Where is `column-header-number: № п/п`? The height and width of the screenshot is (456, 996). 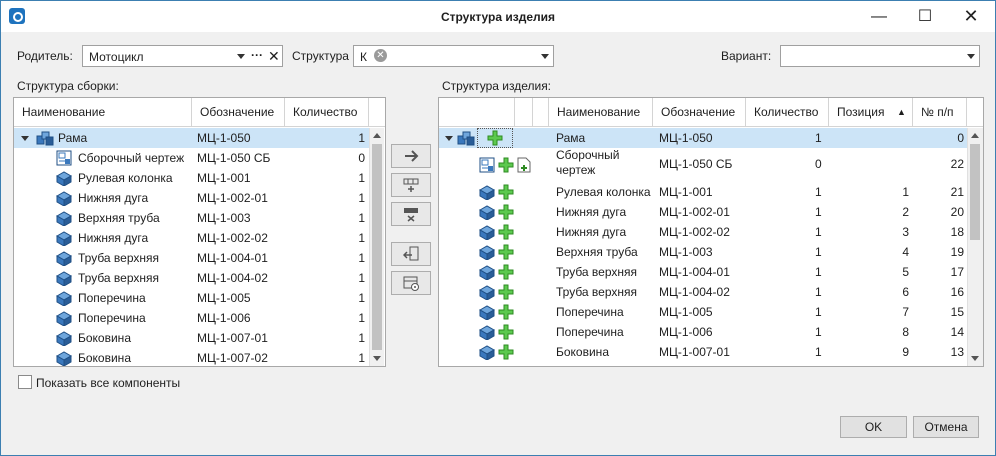
column-header-number: № п/п is located at coordinates (940, 112).